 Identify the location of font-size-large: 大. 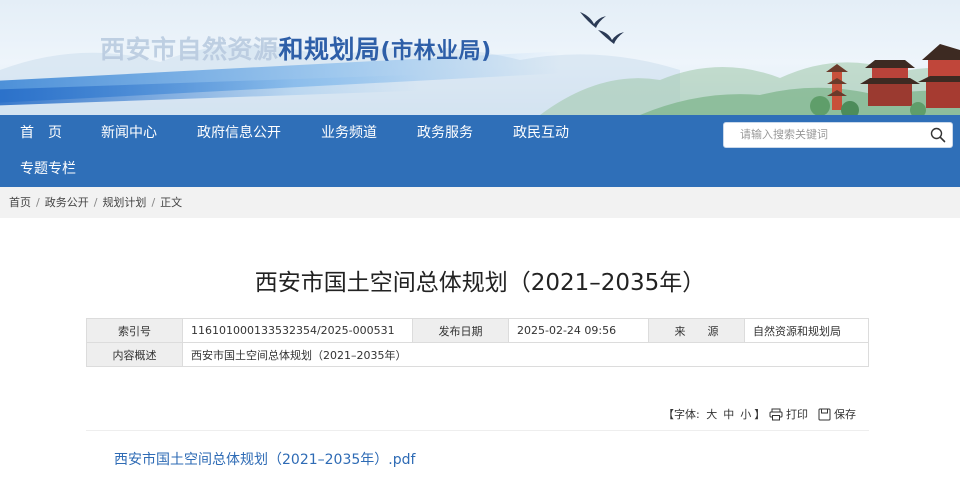
(711, 414).